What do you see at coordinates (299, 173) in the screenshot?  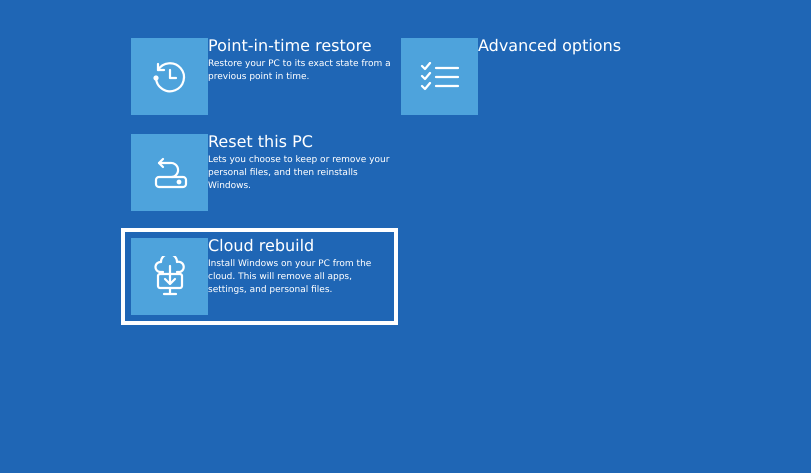 I see `option-description: Lets you choose to keep or remove your personal files, and then reinstalls Windows.` at bounding box center [299, 173].